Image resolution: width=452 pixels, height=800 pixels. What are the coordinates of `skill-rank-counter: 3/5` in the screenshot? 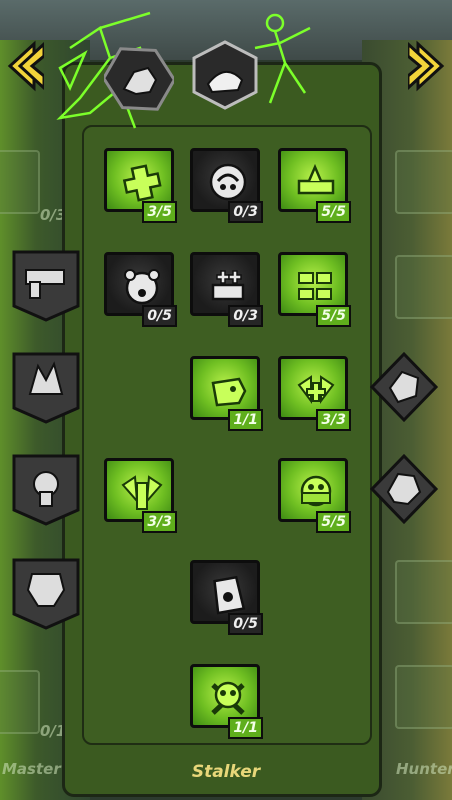 It's located at (159, 212).